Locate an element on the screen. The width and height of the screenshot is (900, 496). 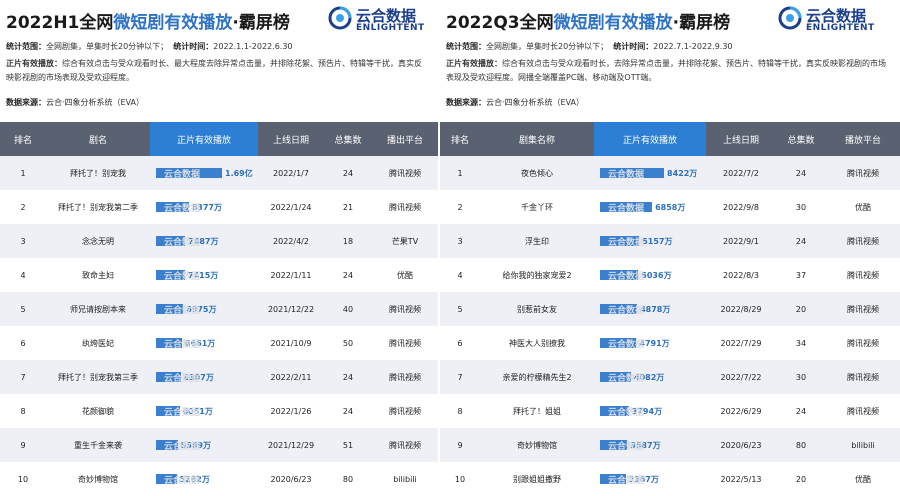
drama-name-cell: 致命主妇 is located at coordinates (98, 275).